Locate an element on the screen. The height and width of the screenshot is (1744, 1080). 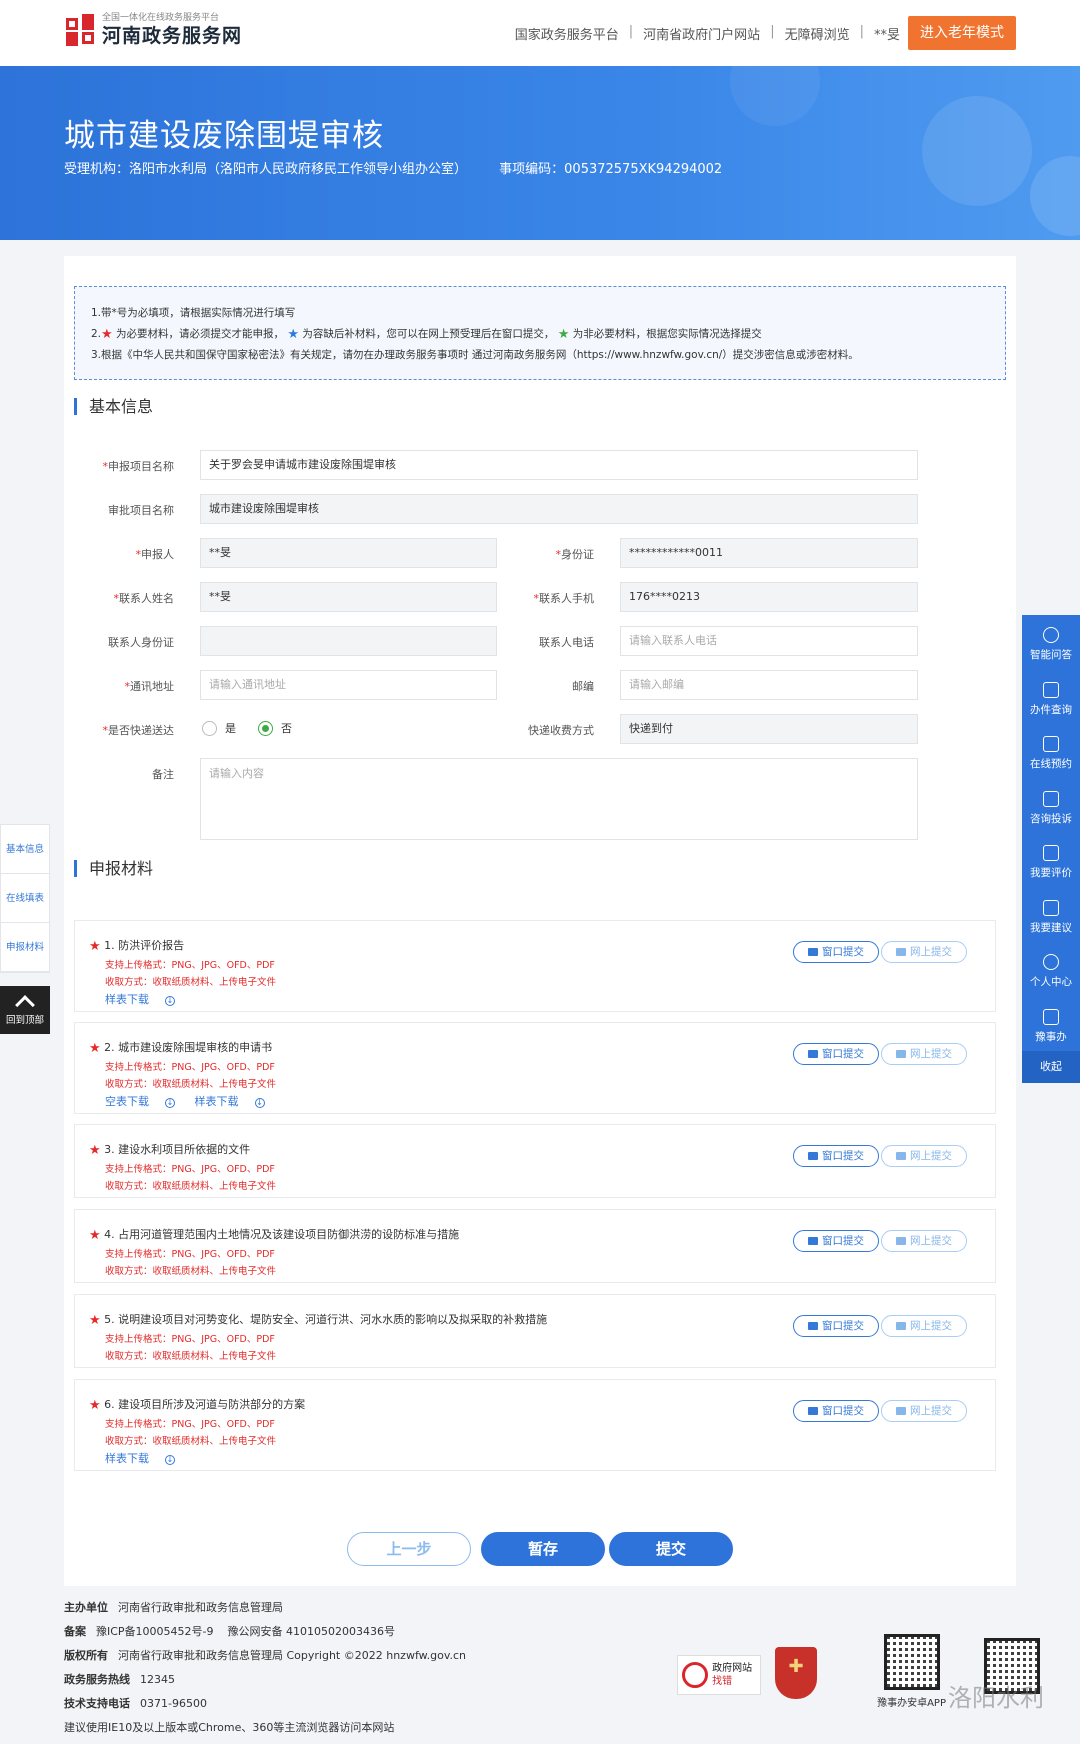
anchor-online-form: 在线填表 is located at coordinates (25, 898).